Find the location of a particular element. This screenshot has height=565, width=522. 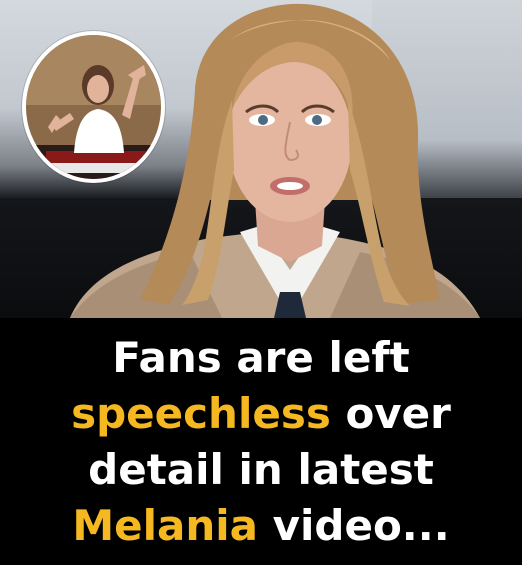

headline-highlight: speechless is located at coordinates (201, 413).